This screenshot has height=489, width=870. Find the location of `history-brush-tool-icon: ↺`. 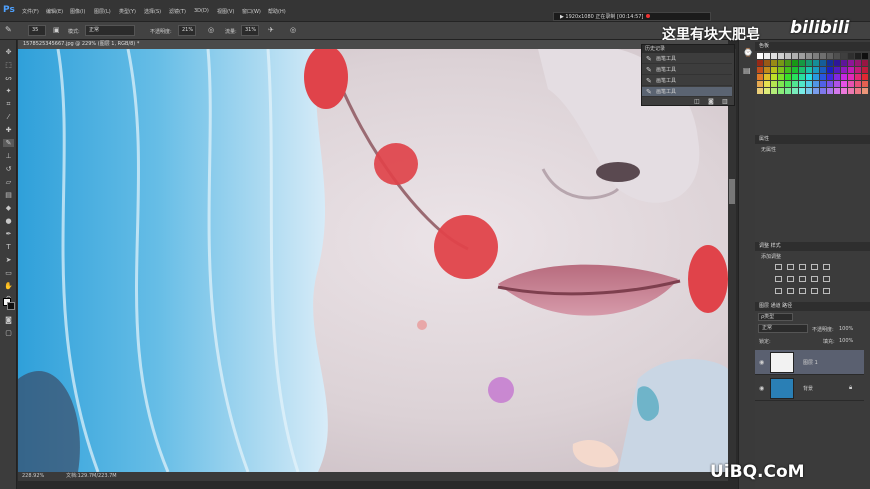

history-brush-tool-icon: ↺ is located at coordinates (8, 169).